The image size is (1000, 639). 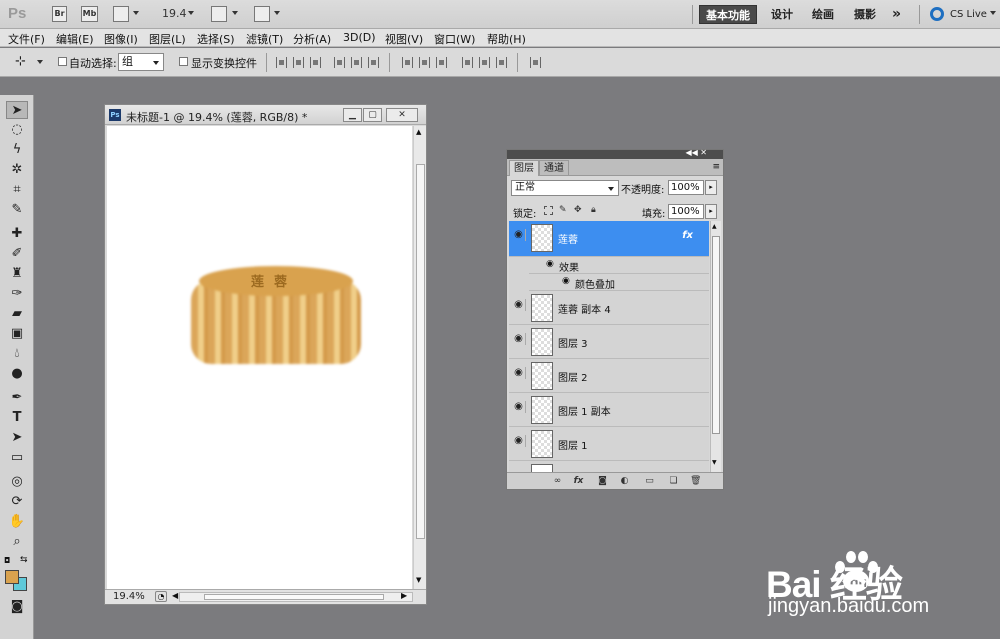 What do you see at coordinates (17, 418) in the screenshot?
I see `type-tool-icon: T` at bounding box center [17, 418].